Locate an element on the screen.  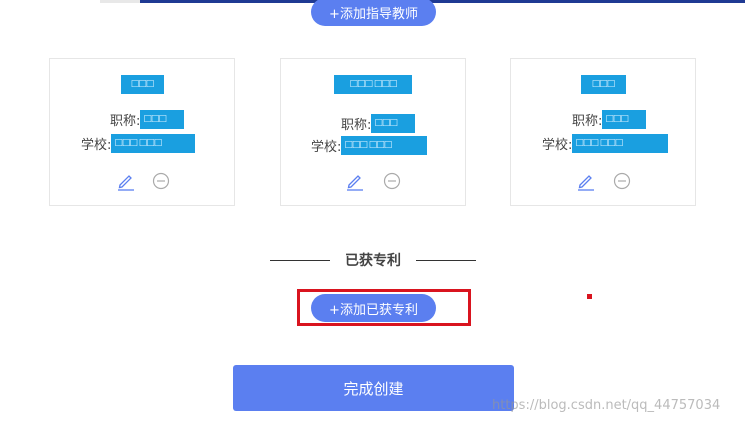
section-title: 已获专利 is located at coordinates (373, 261).